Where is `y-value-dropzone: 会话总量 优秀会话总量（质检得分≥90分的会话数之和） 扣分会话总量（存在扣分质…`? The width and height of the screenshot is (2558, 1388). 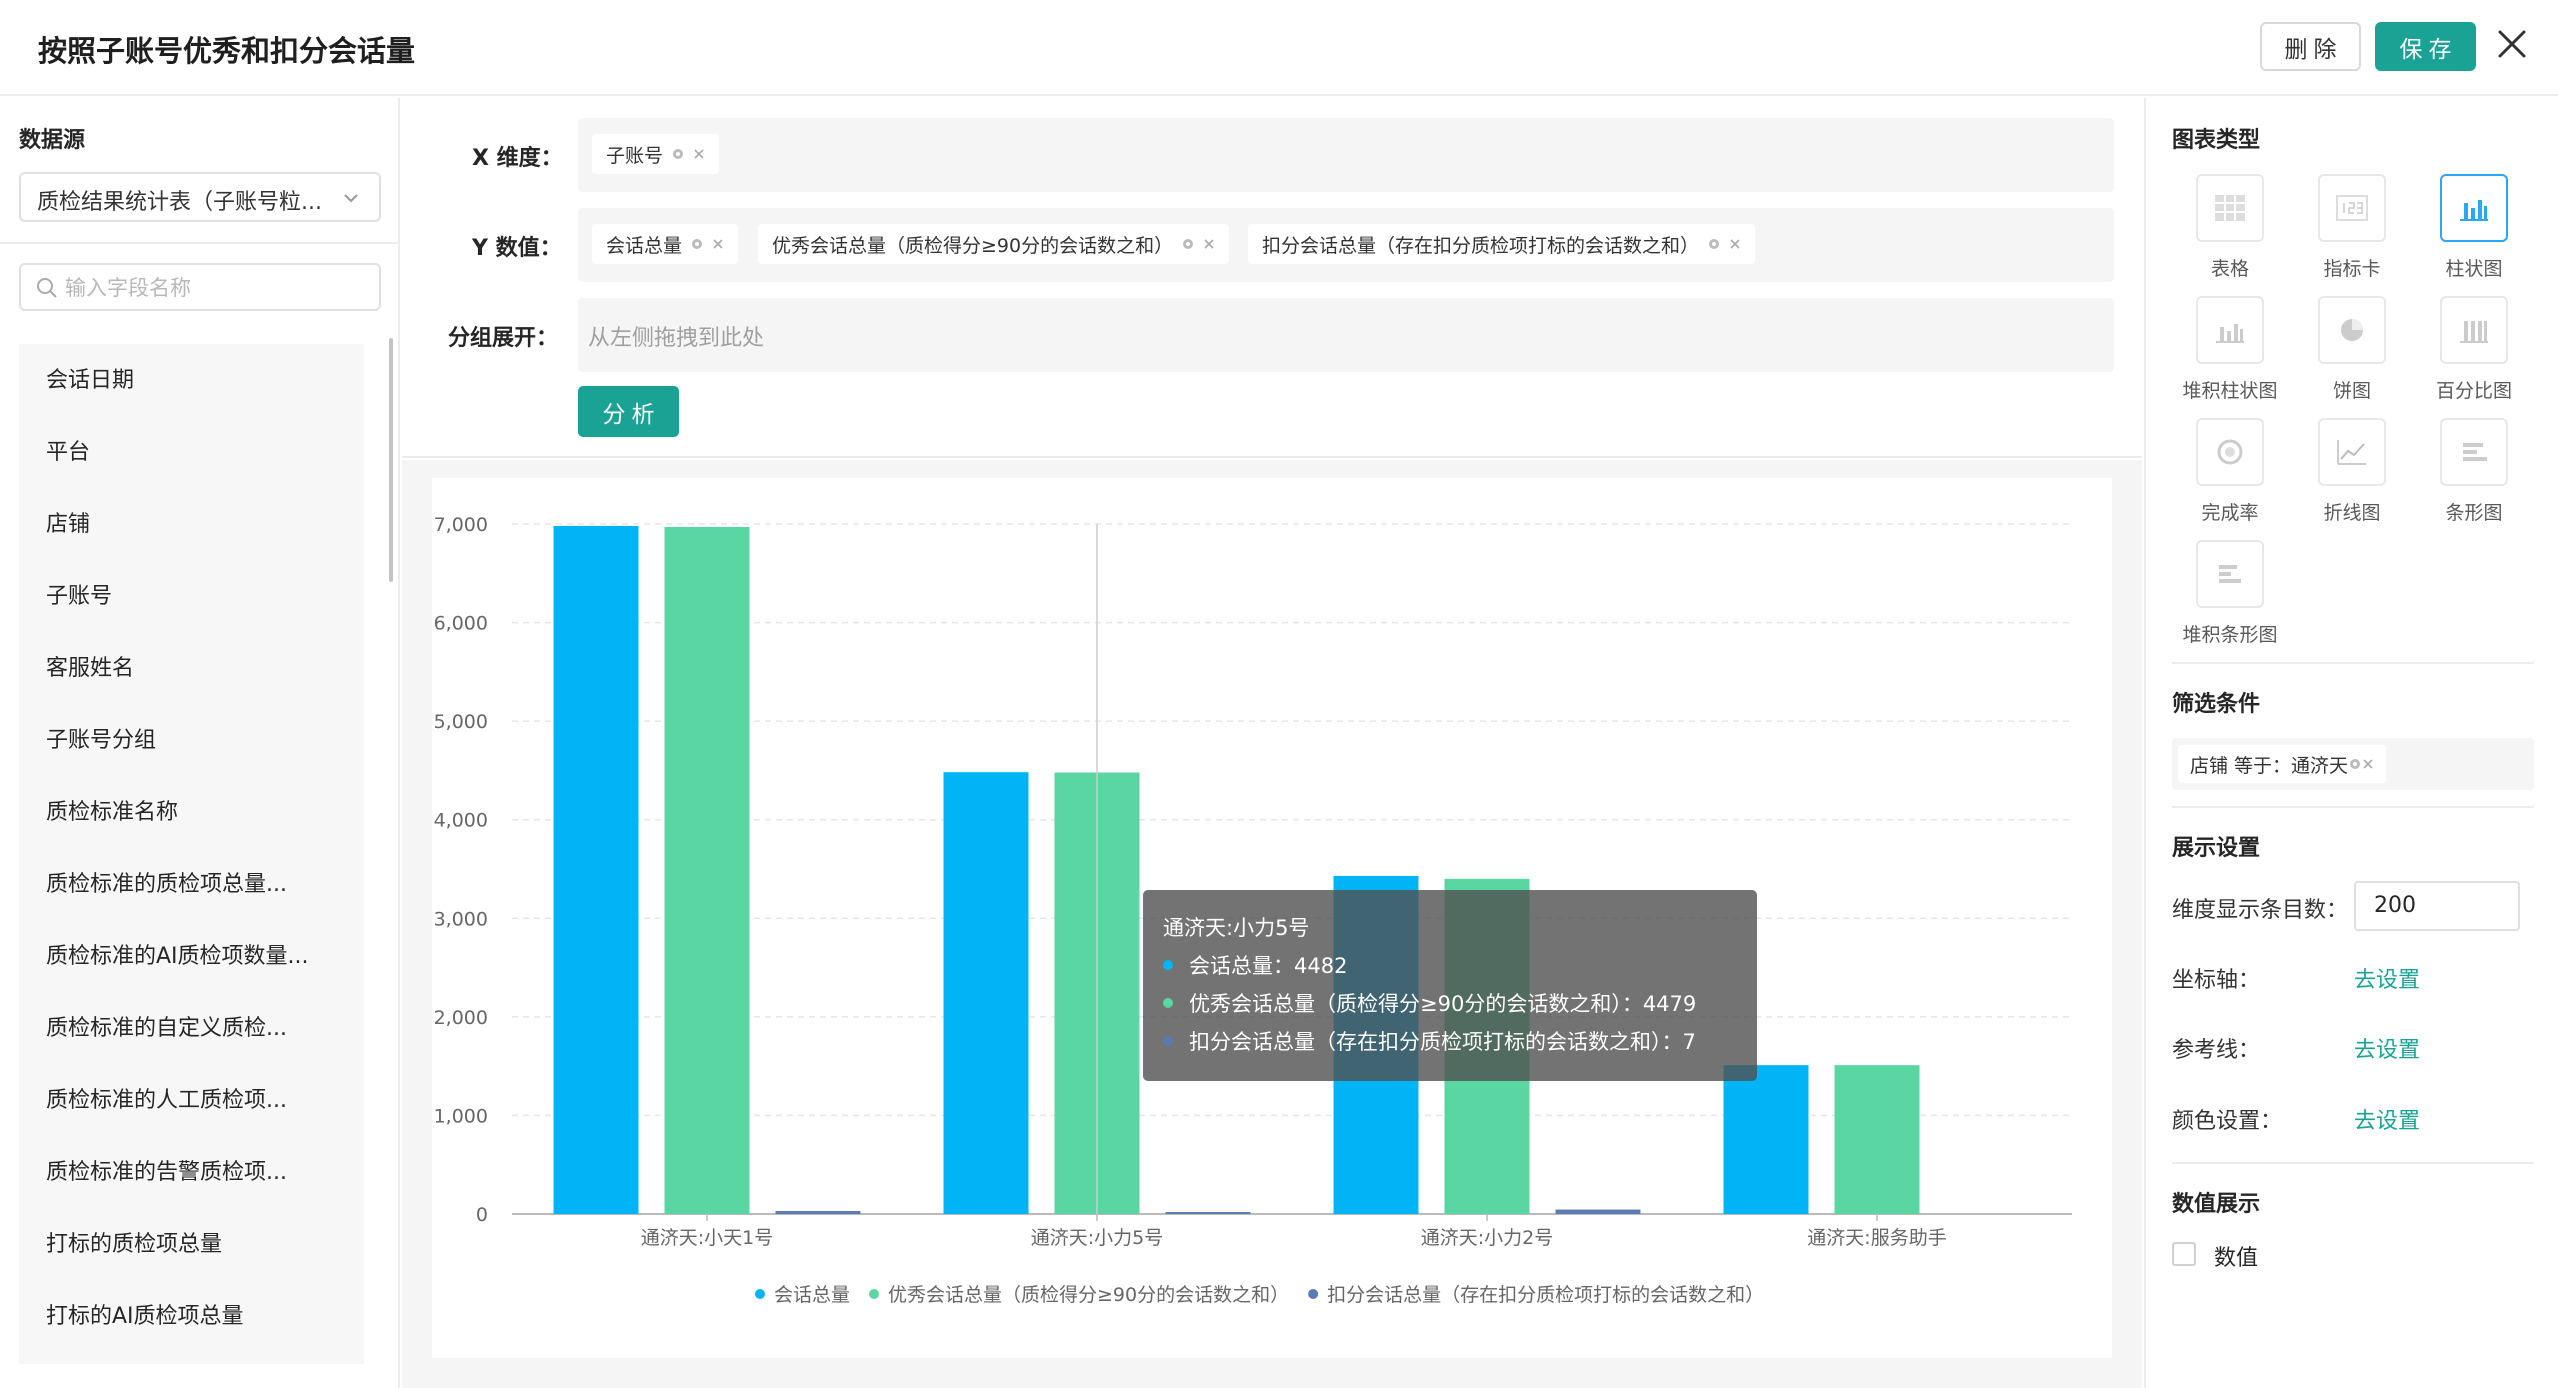
y-value-dropzone: 会话总量 优秀会话总量（质检得分≥90分的会话数之和） 扣分会话总量（存在扣分质… is located at coordinates (1346, 245).